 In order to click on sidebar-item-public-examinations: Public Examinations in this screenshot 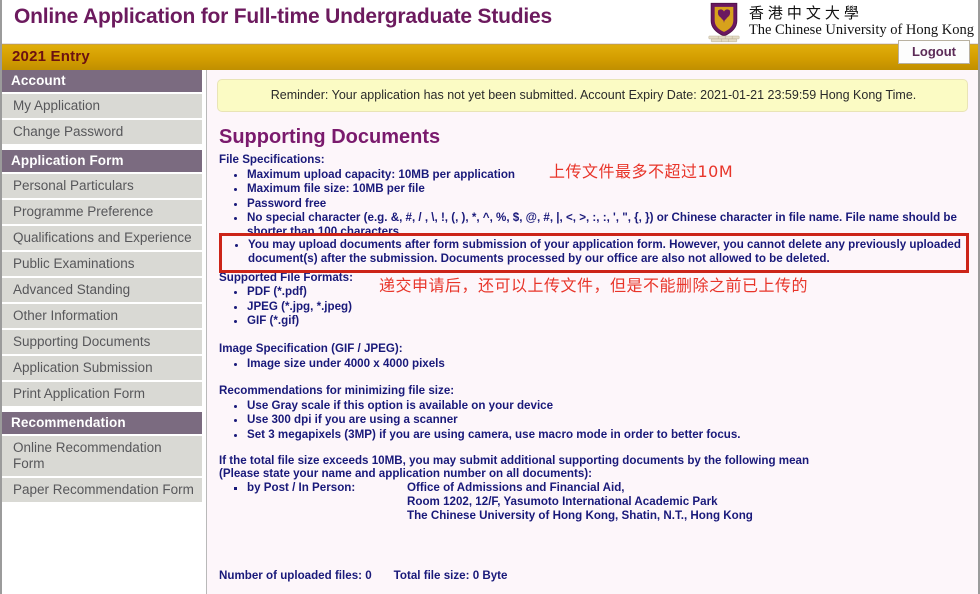, I will do `click(102, 264)`.